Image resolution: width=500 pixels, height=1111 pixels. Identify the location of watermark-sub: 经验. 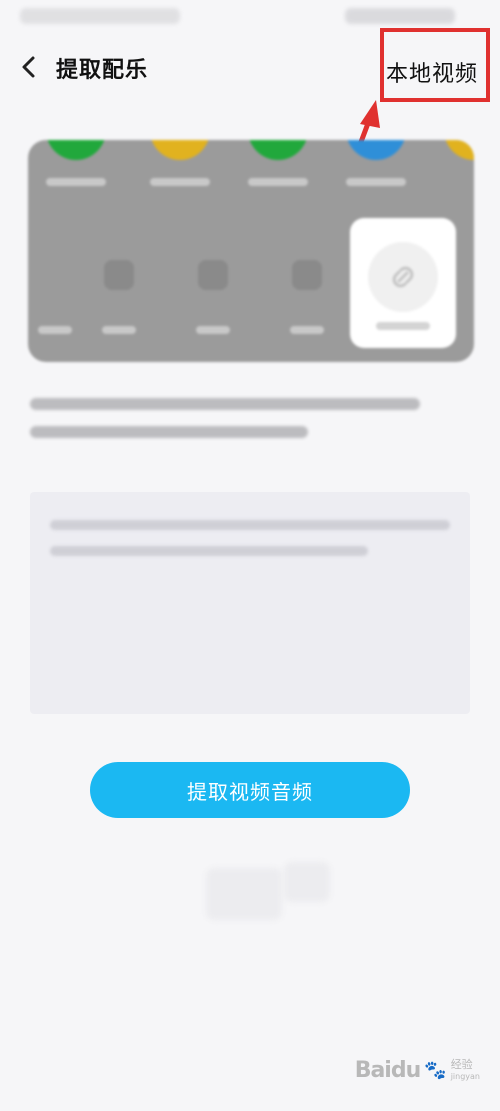
(461, 1064).